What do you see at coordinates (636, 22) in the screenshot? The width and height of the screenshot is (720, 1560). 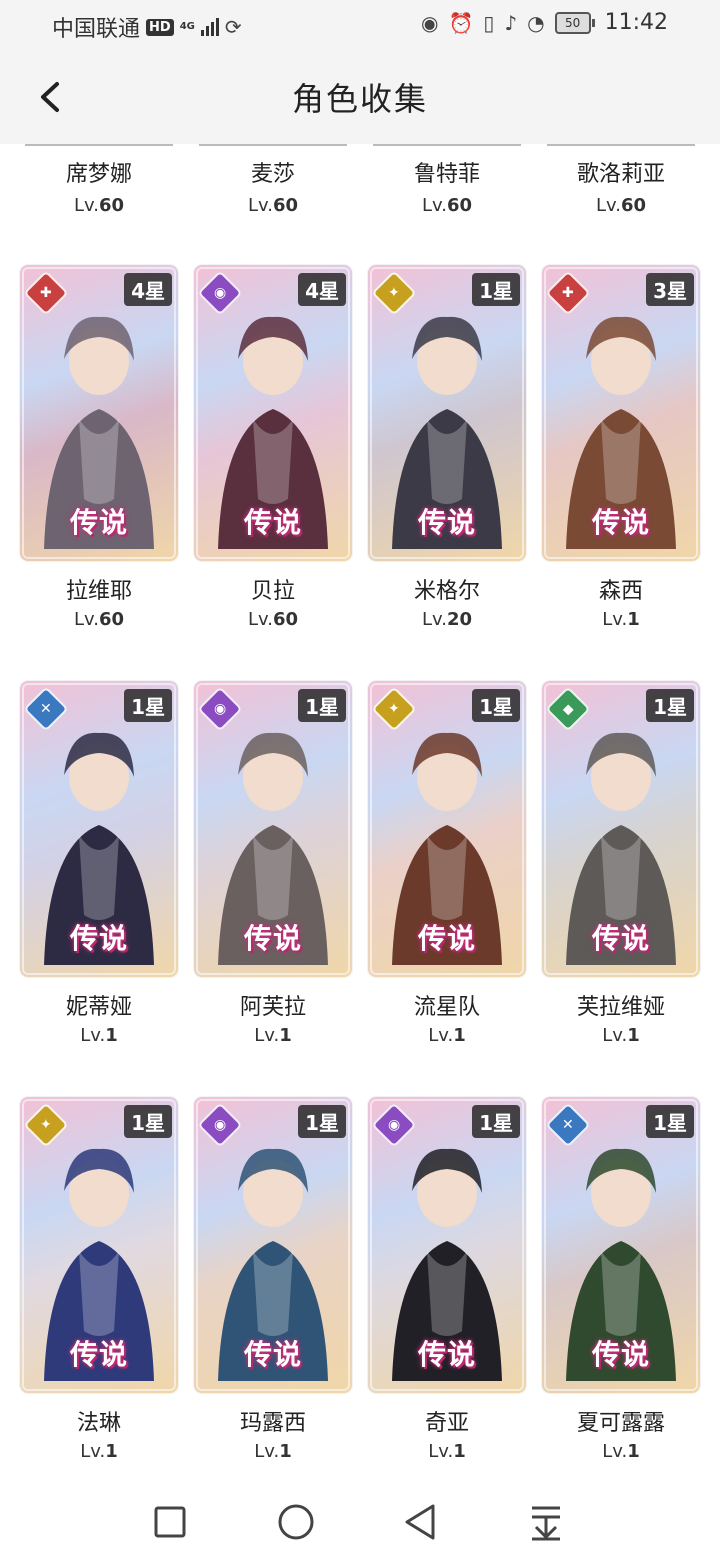 I see `clock: 11:42` at bounding box center [636, 22].